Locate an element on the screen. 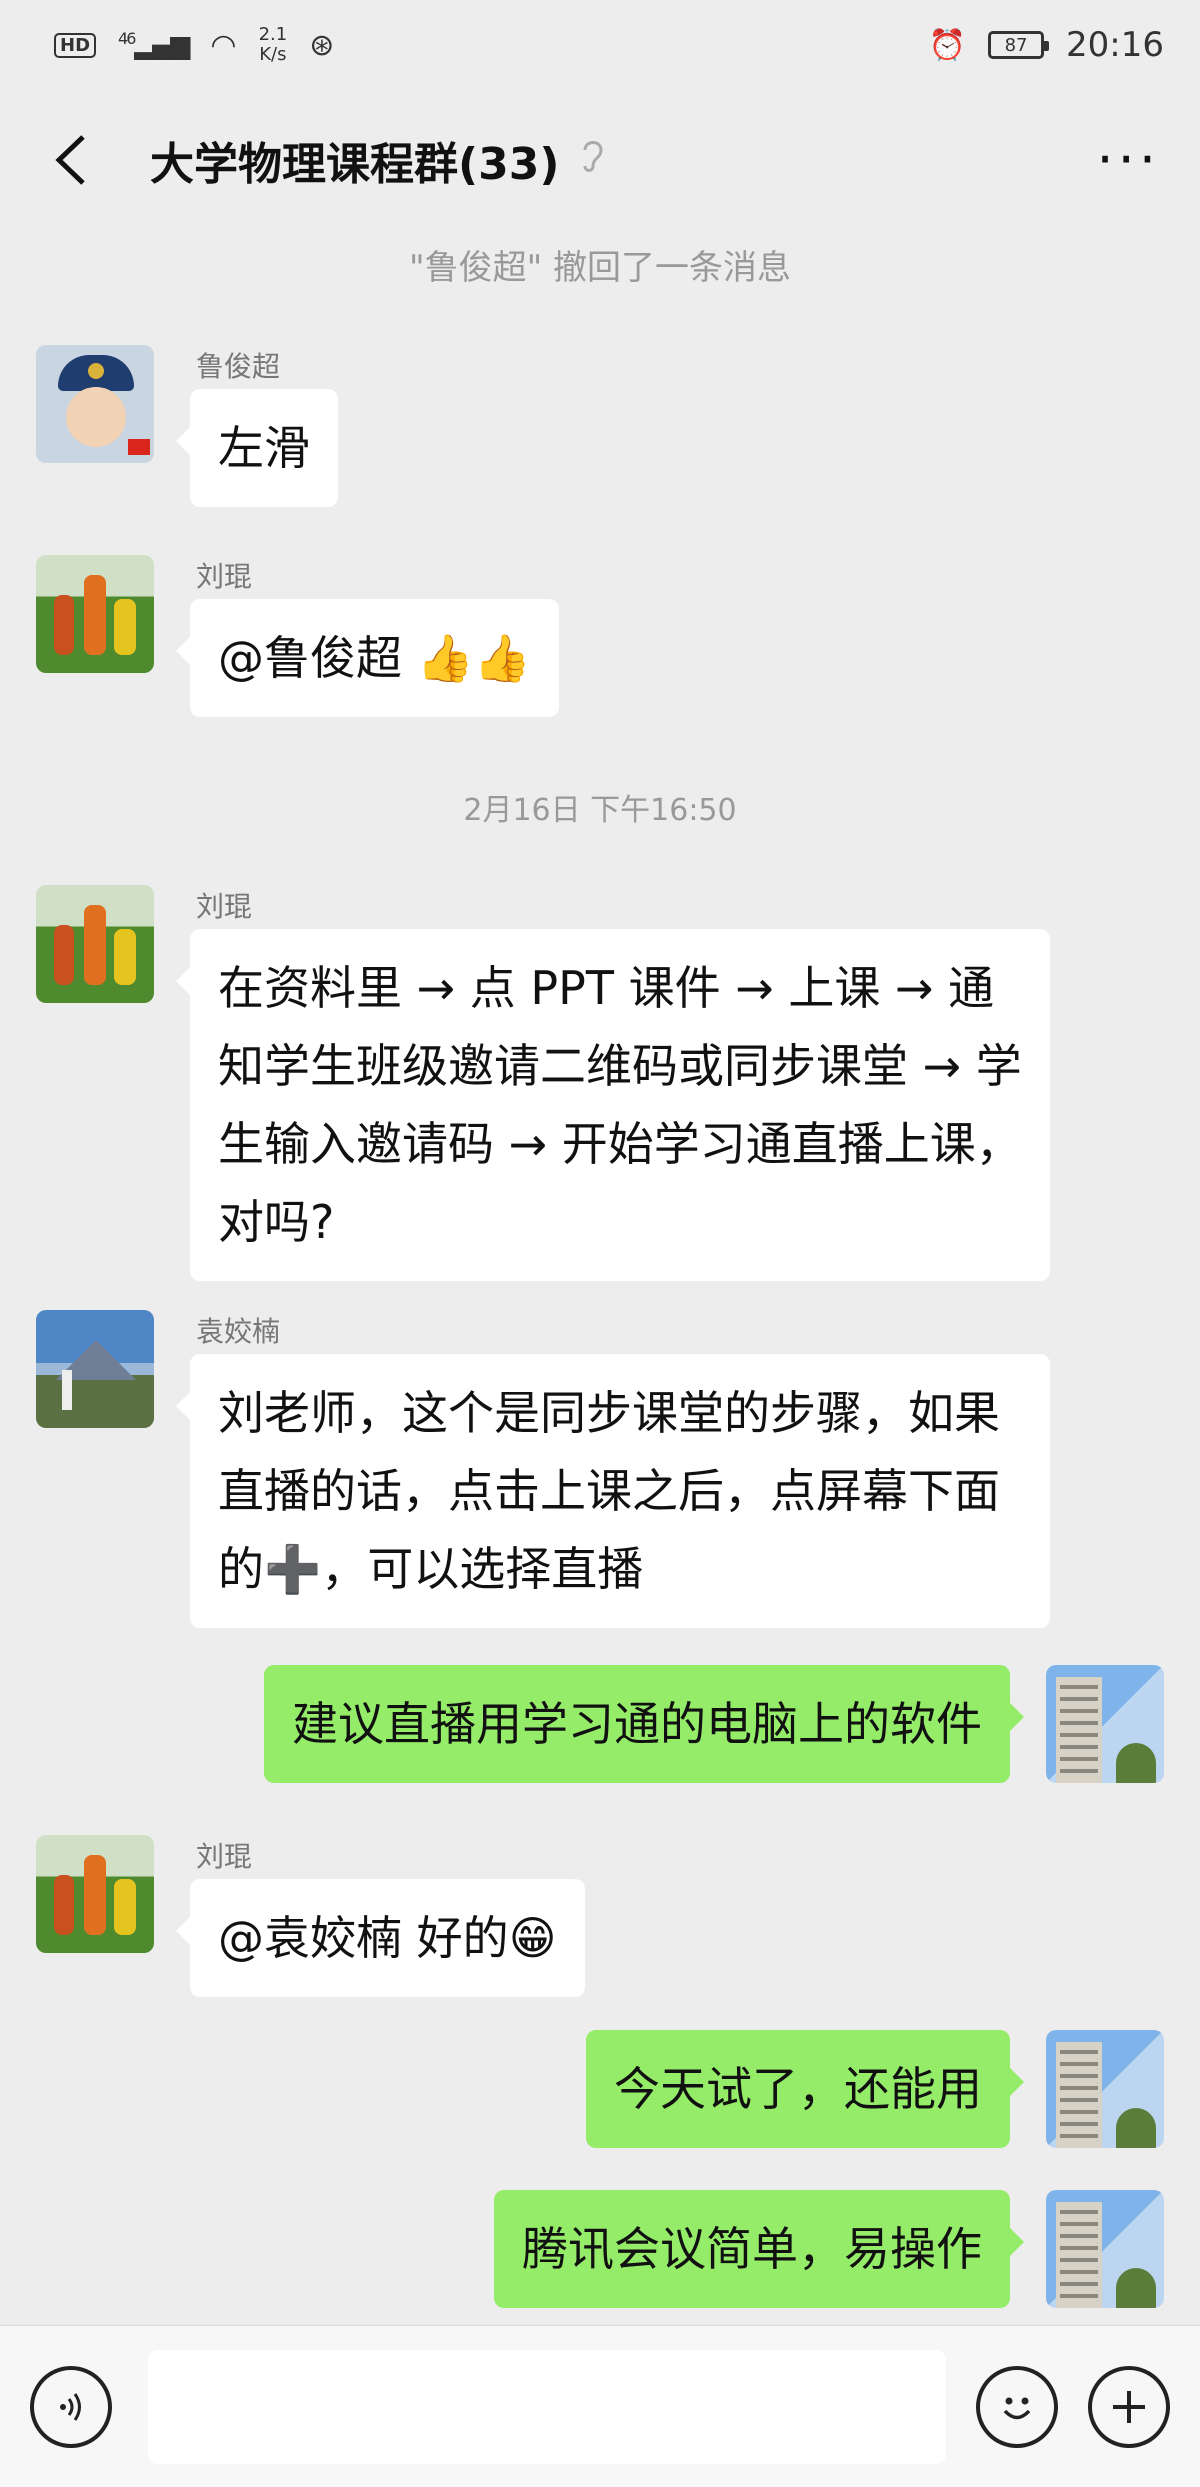 This screenshot has width=1200, height=2487. message-input is located at coordinates (547, 2406).